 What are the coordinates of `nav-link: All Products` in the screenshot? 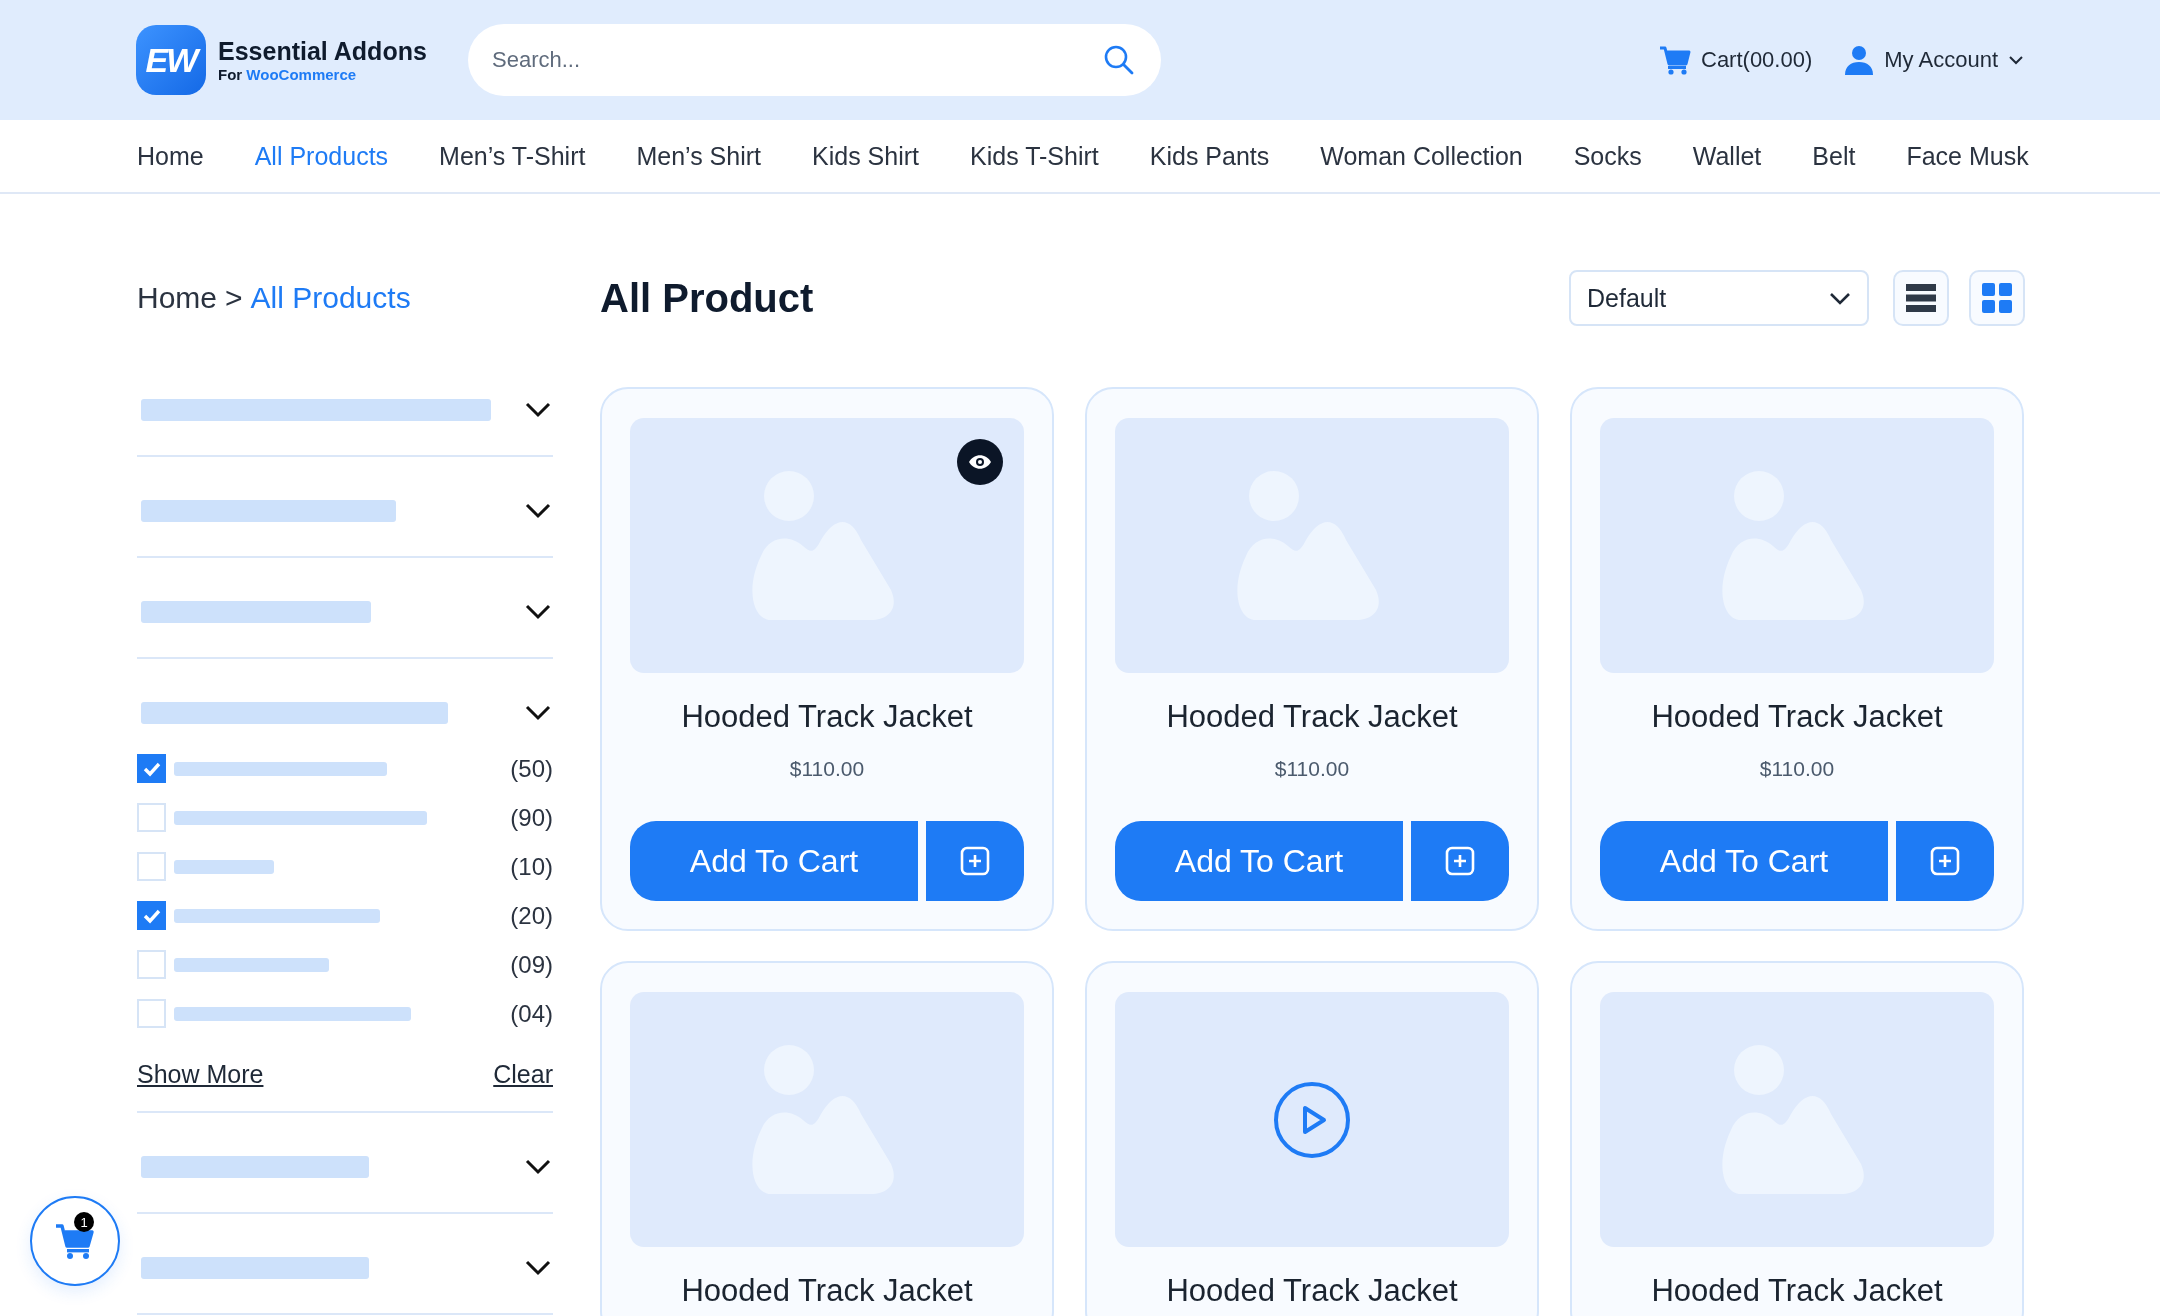 It's located at (321, 156).